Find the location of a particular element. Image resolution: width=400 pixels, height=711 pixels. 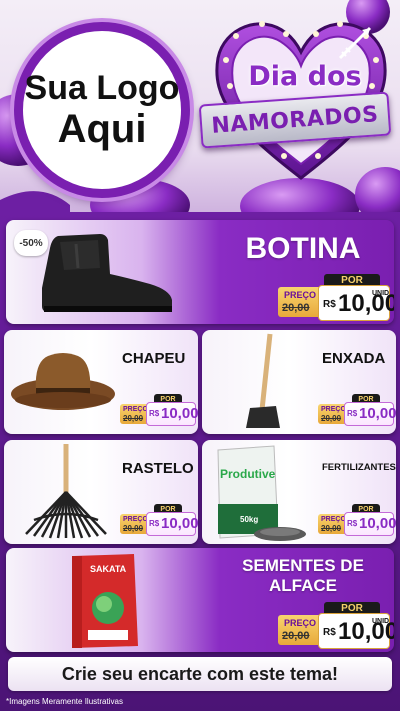

product-name: RASTELO is located at coordinates (158, 468).